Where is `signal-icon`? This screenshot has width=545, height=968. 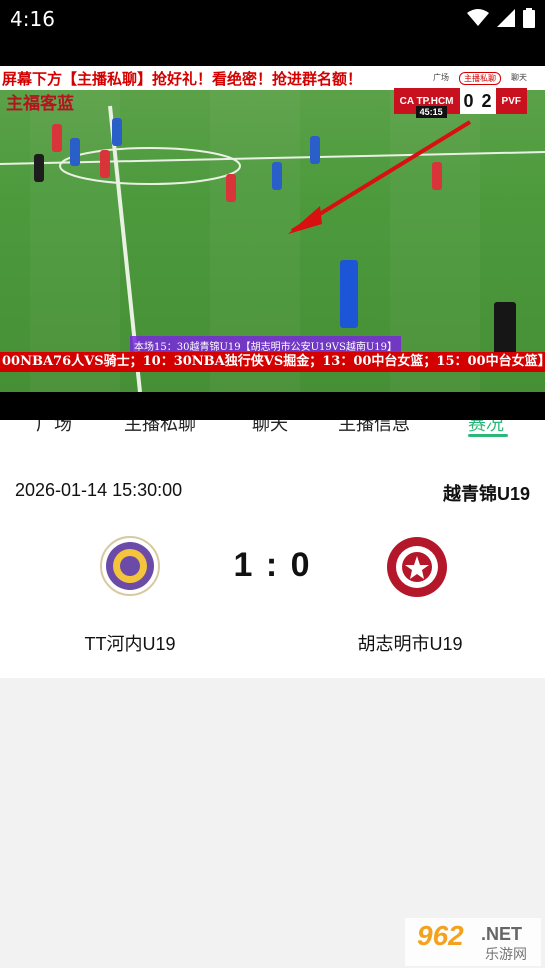 signal-icon is located at coordinates (506, 18).